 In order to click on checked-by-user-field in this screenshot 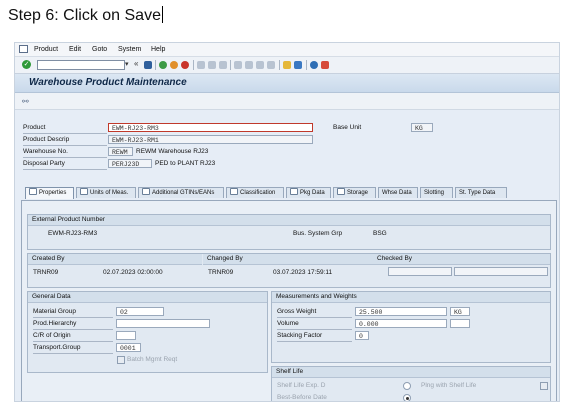, I will do `click(420, 271)`.